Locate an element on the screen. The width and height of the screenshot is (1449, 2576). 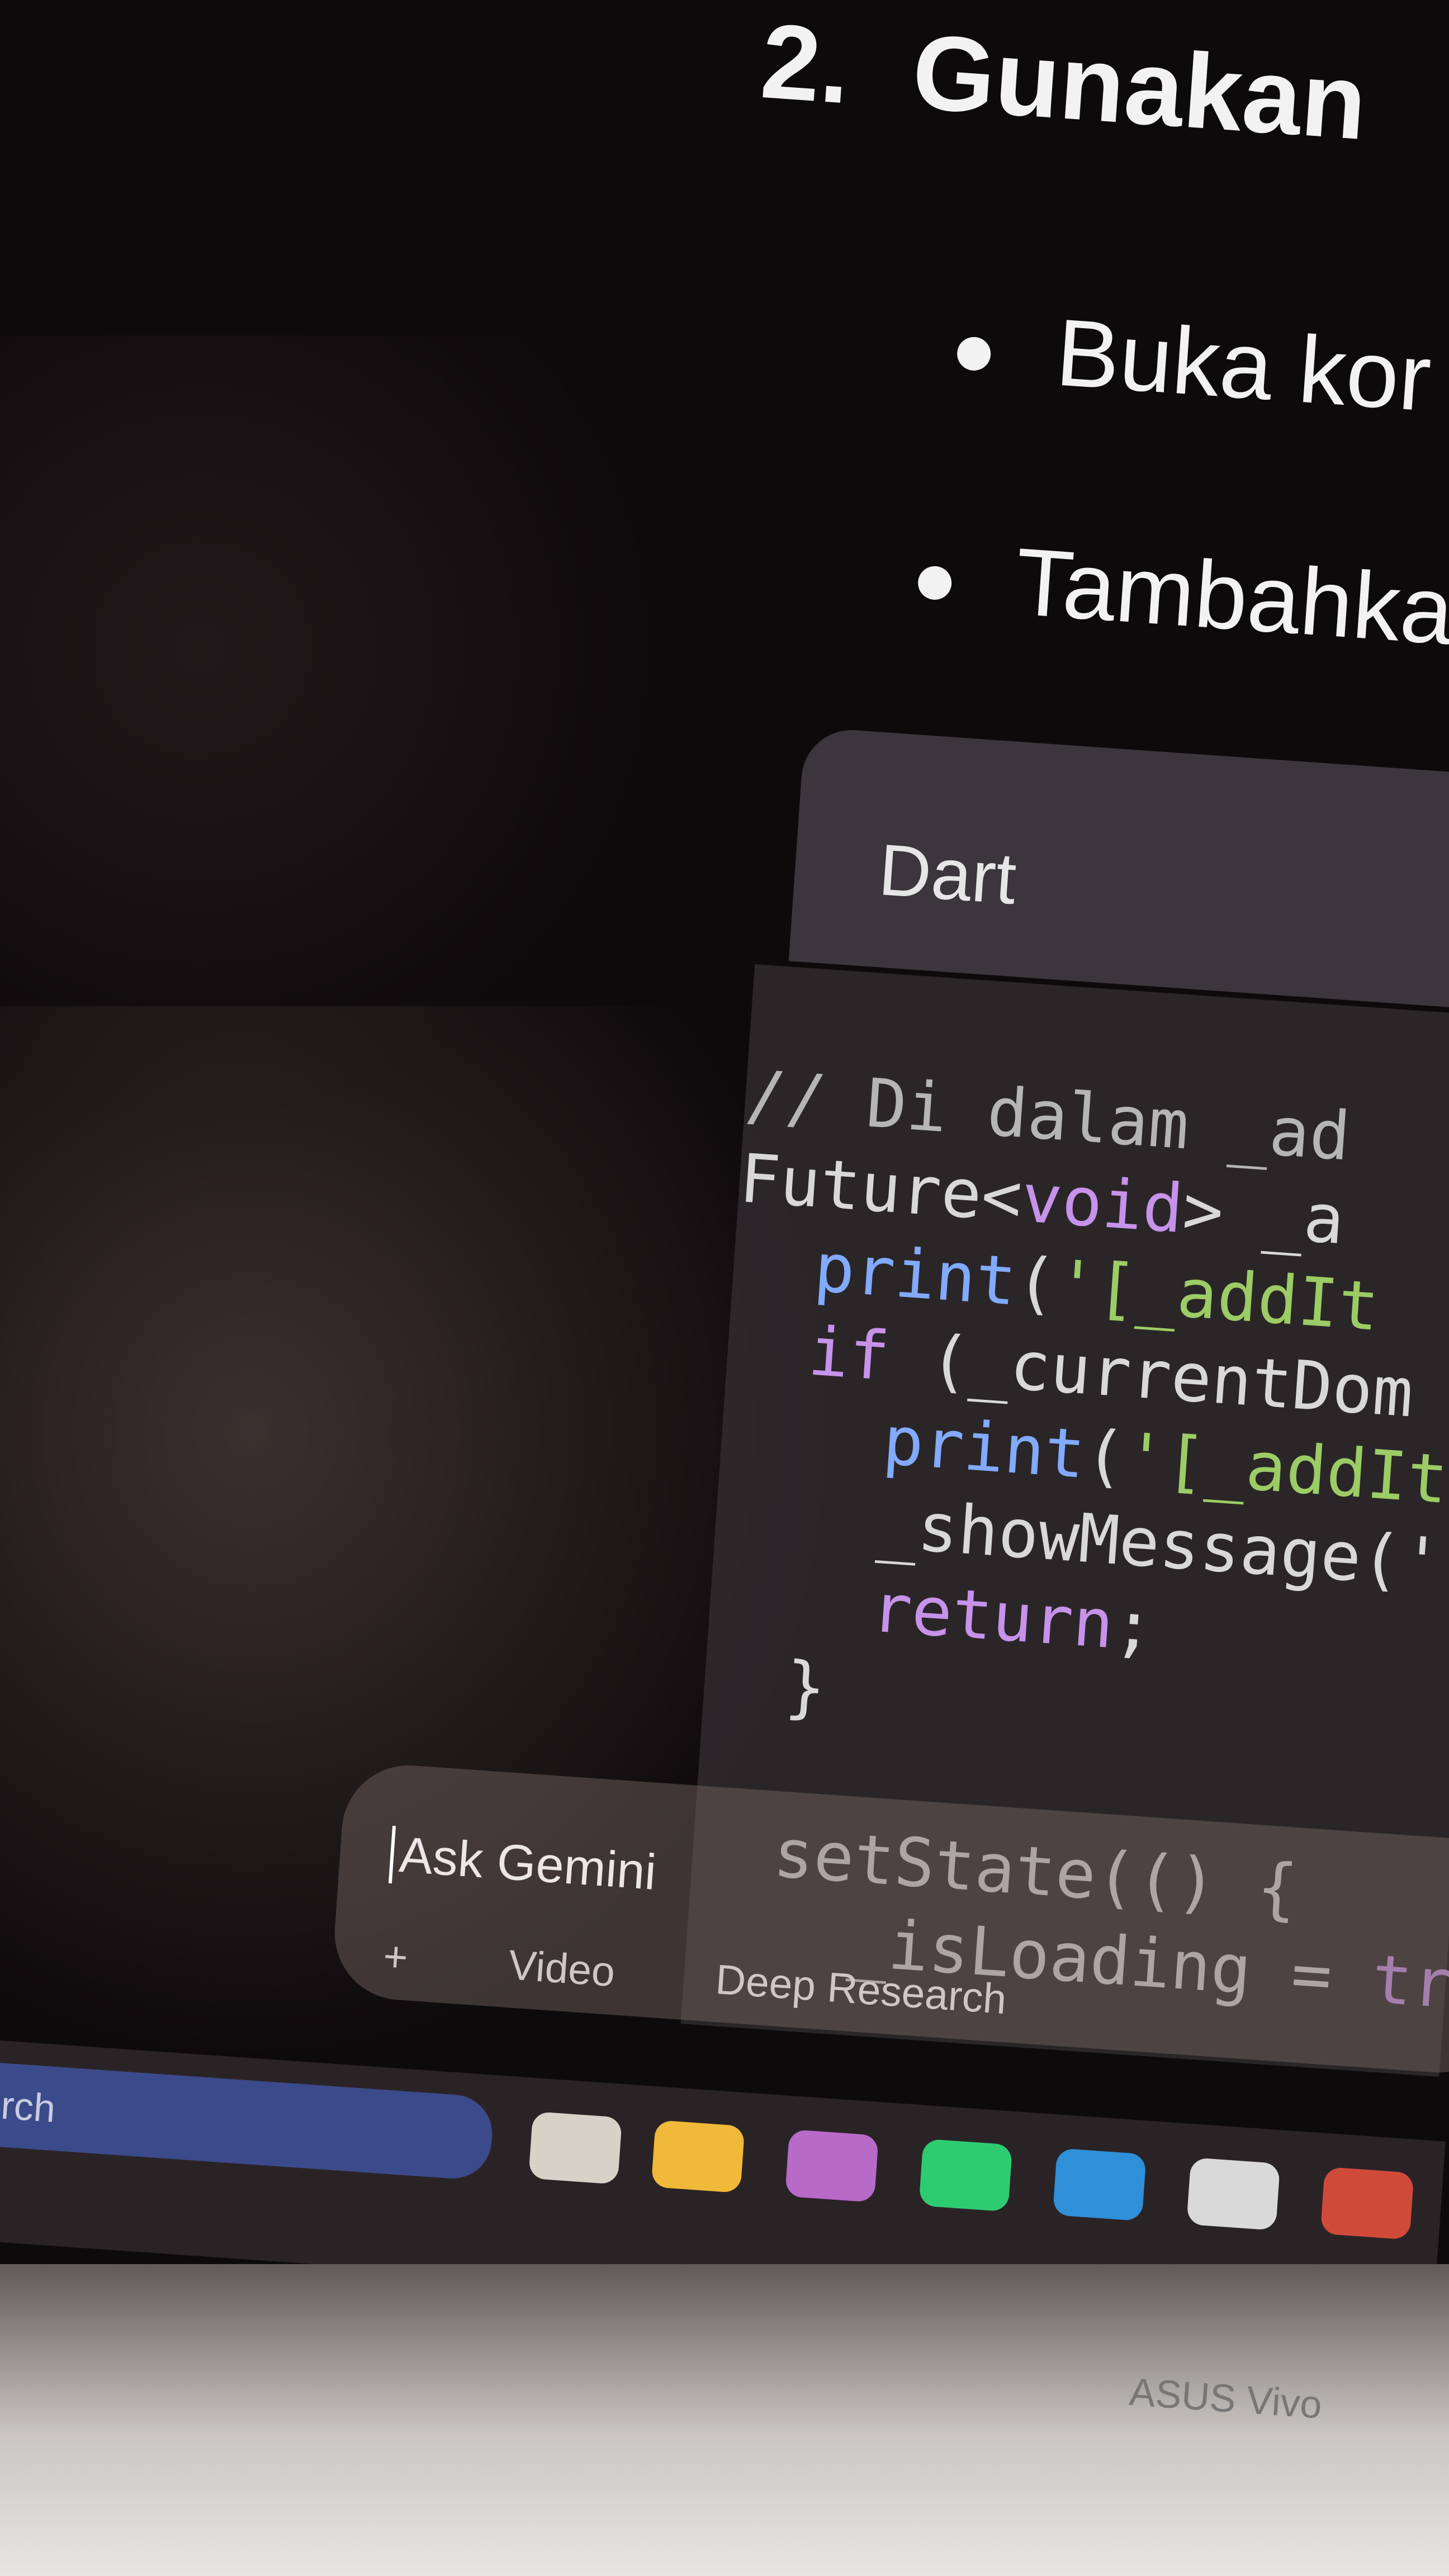
step-number: 2. is located at coordinates (805, 63).